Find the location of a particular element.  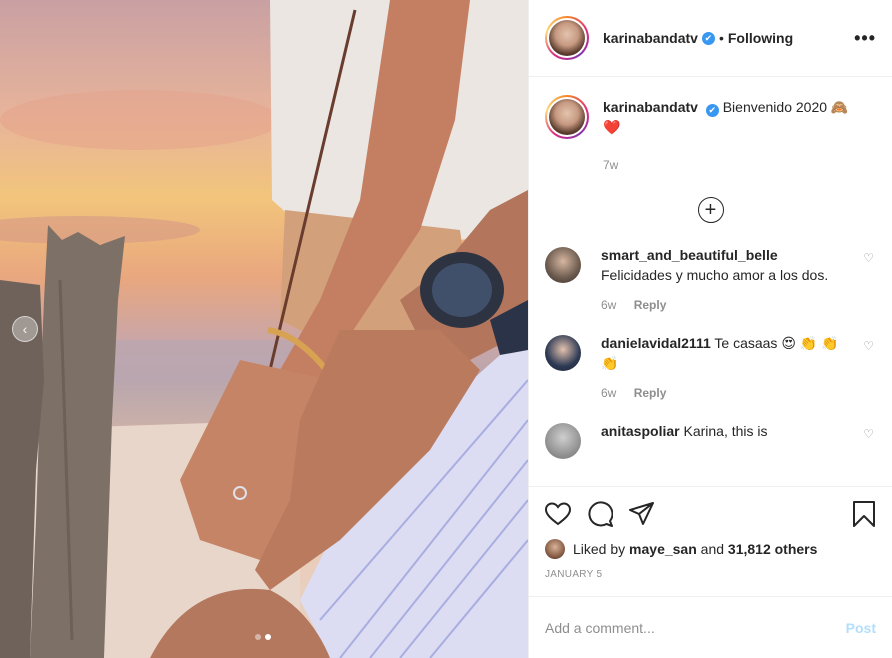

post-header: karinabandatv ✔ • Following ••• is located at coordinates (710, 38).